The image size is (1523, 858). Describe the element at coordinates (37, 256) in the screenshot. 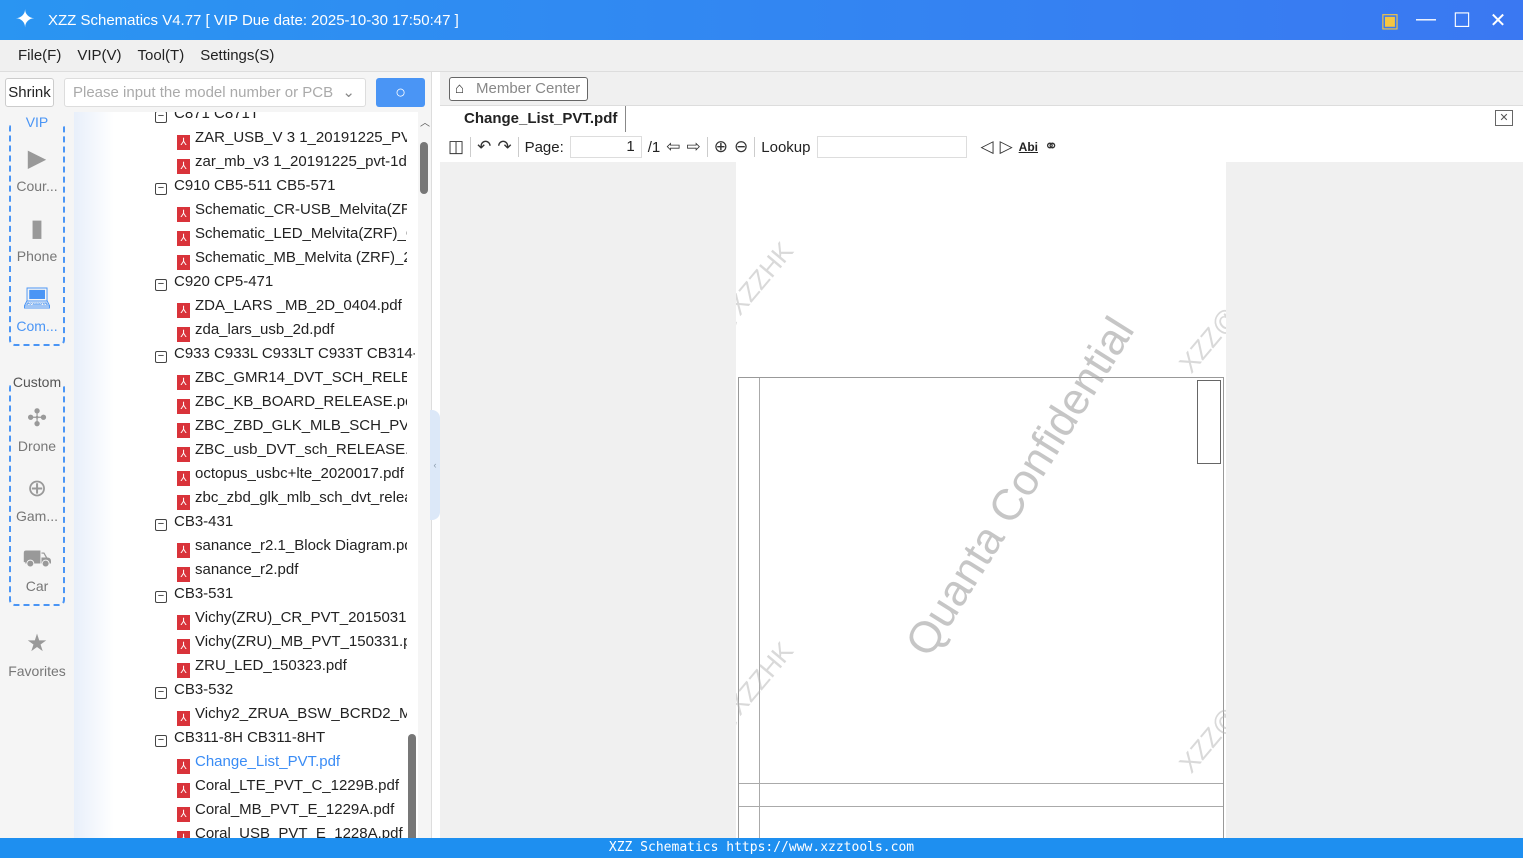

I see `nav-label: Phone` at that location.